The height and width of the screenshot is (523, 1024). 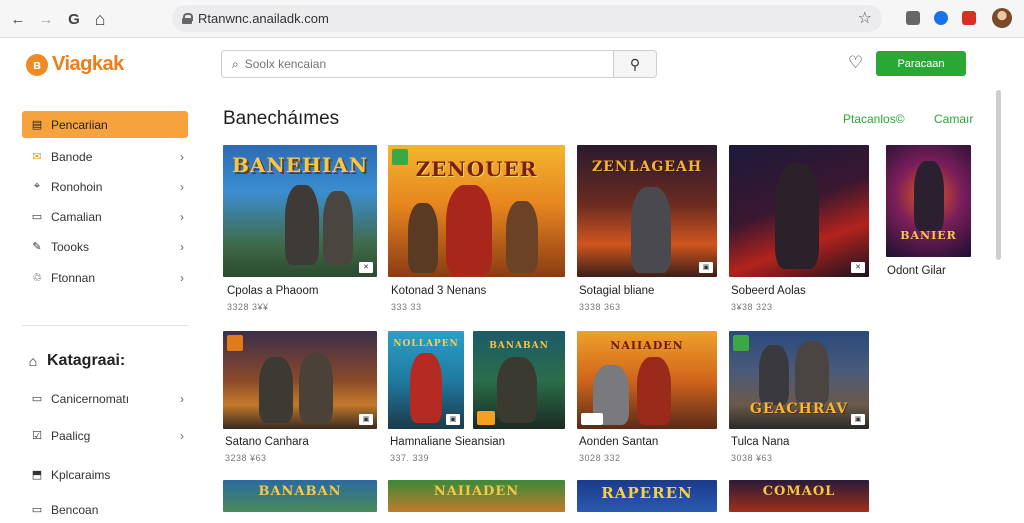 What do you see at coordinates (272, 291) in the screenshot?
I see `game-title: Cpolas a Phaoom` at bounding box center [272, 291].